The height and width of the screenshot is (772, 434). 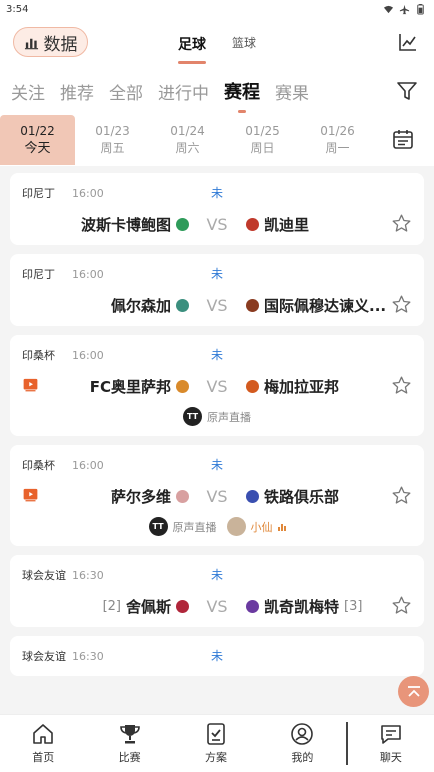 What do you see at coordinates (37, 140) in the screenshot?
I see `date-item: 01/22 今天` at bounding box center [37, 140].